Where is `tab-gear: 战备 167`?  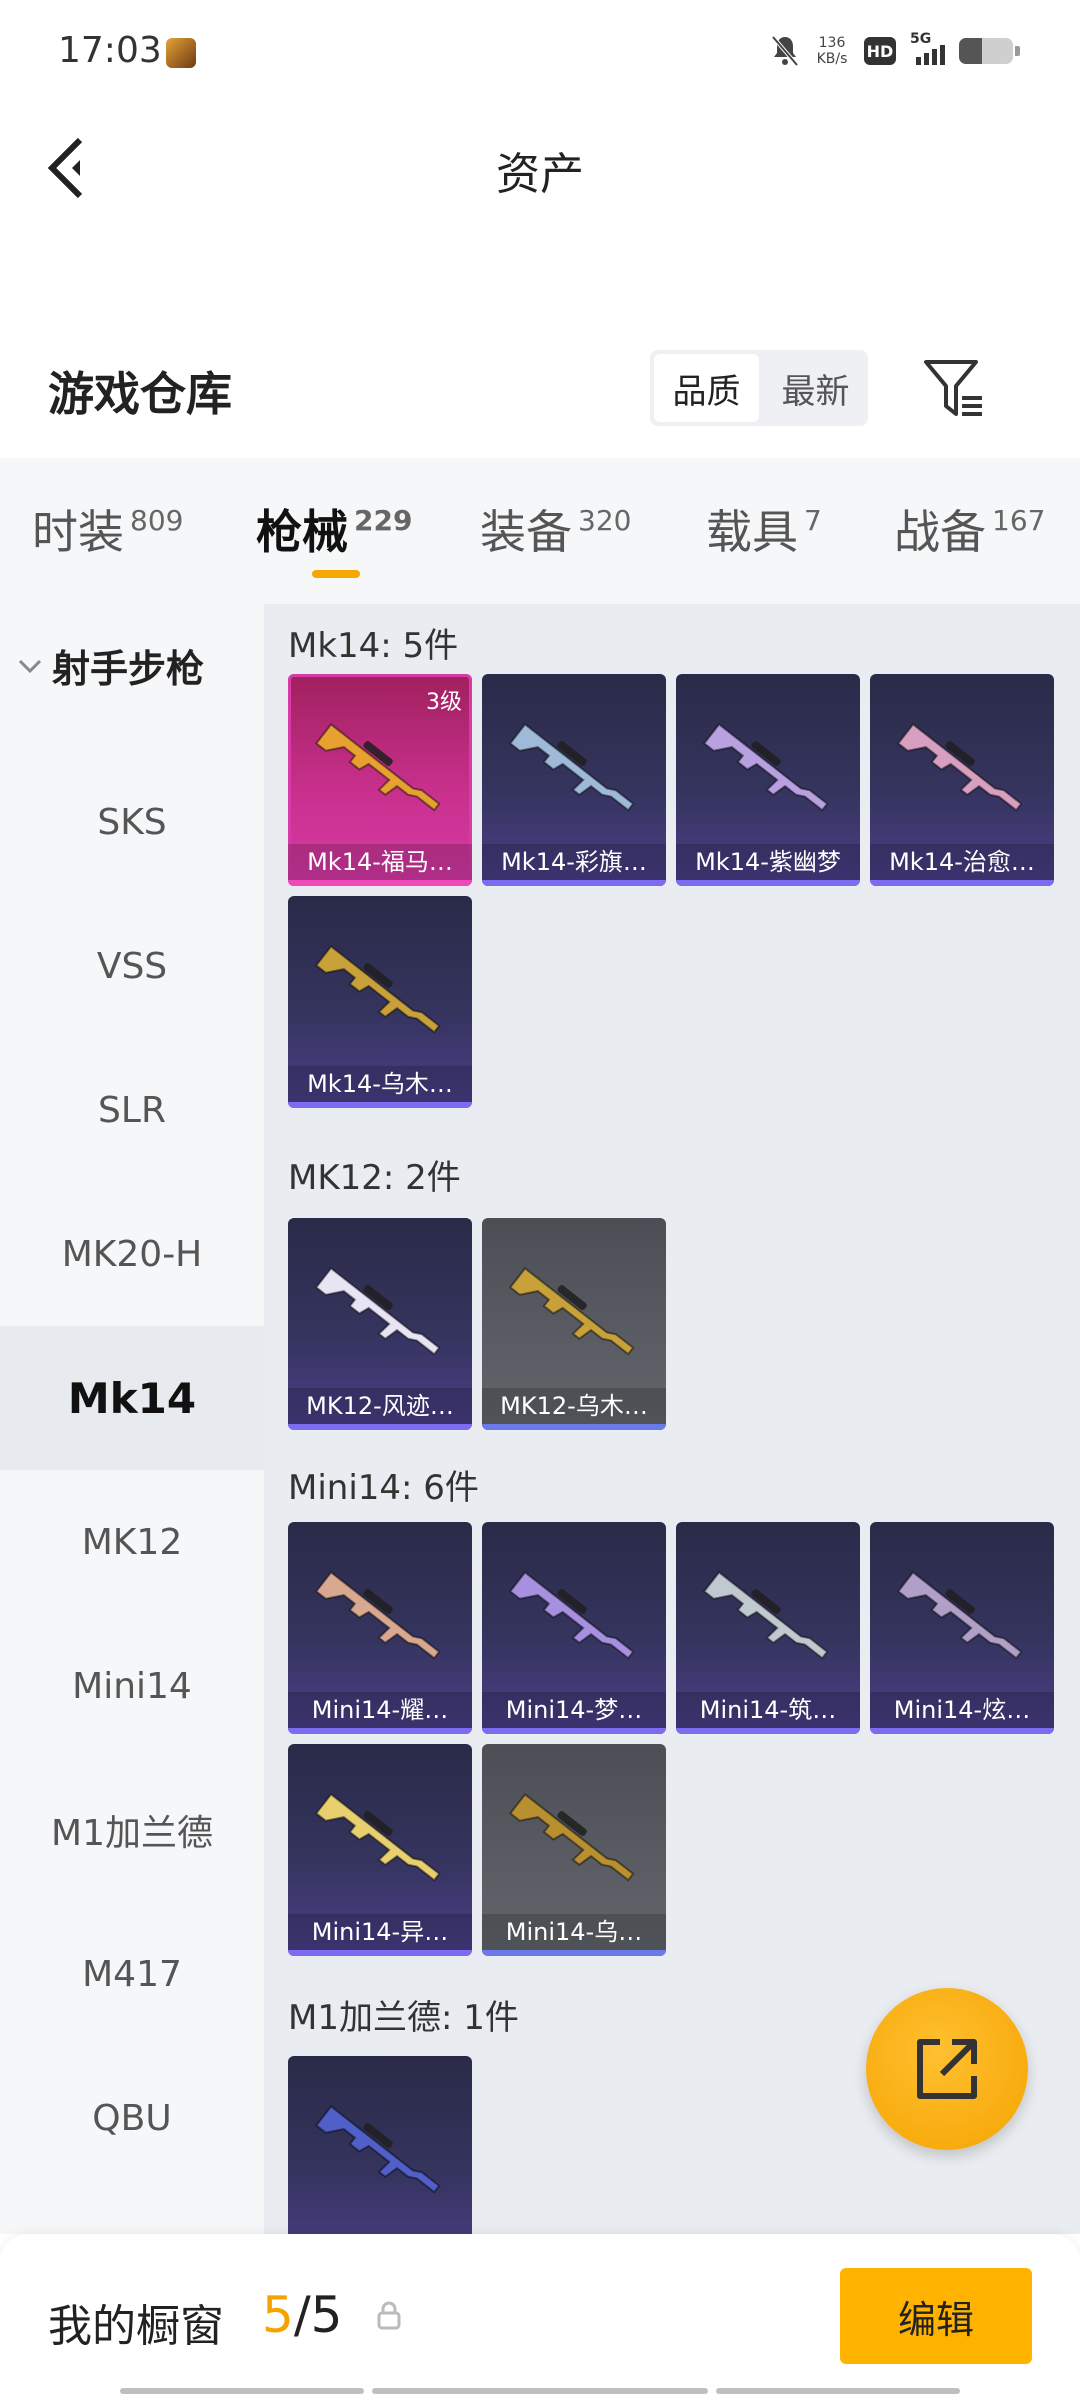
tab-gear: 战备 167 is located at coordinates (969, 529).